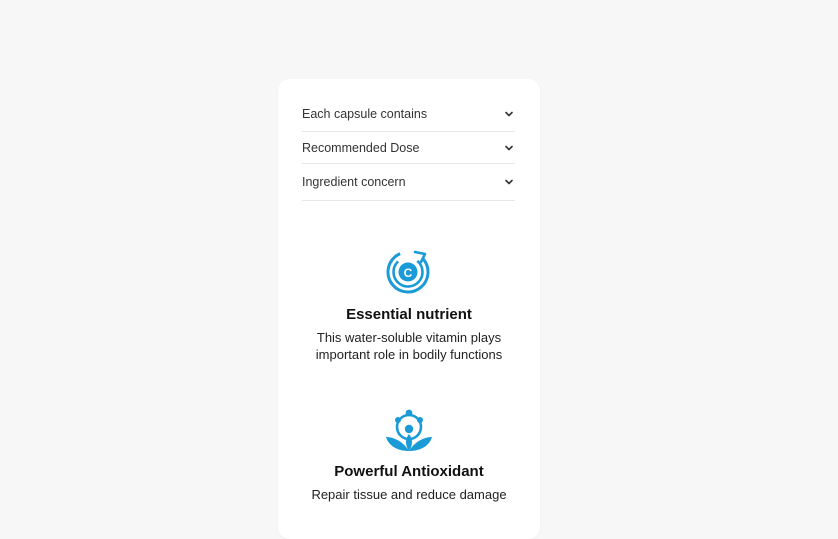  I want to click on vitamin-c-cycle-icon: C, so click(409, 271).